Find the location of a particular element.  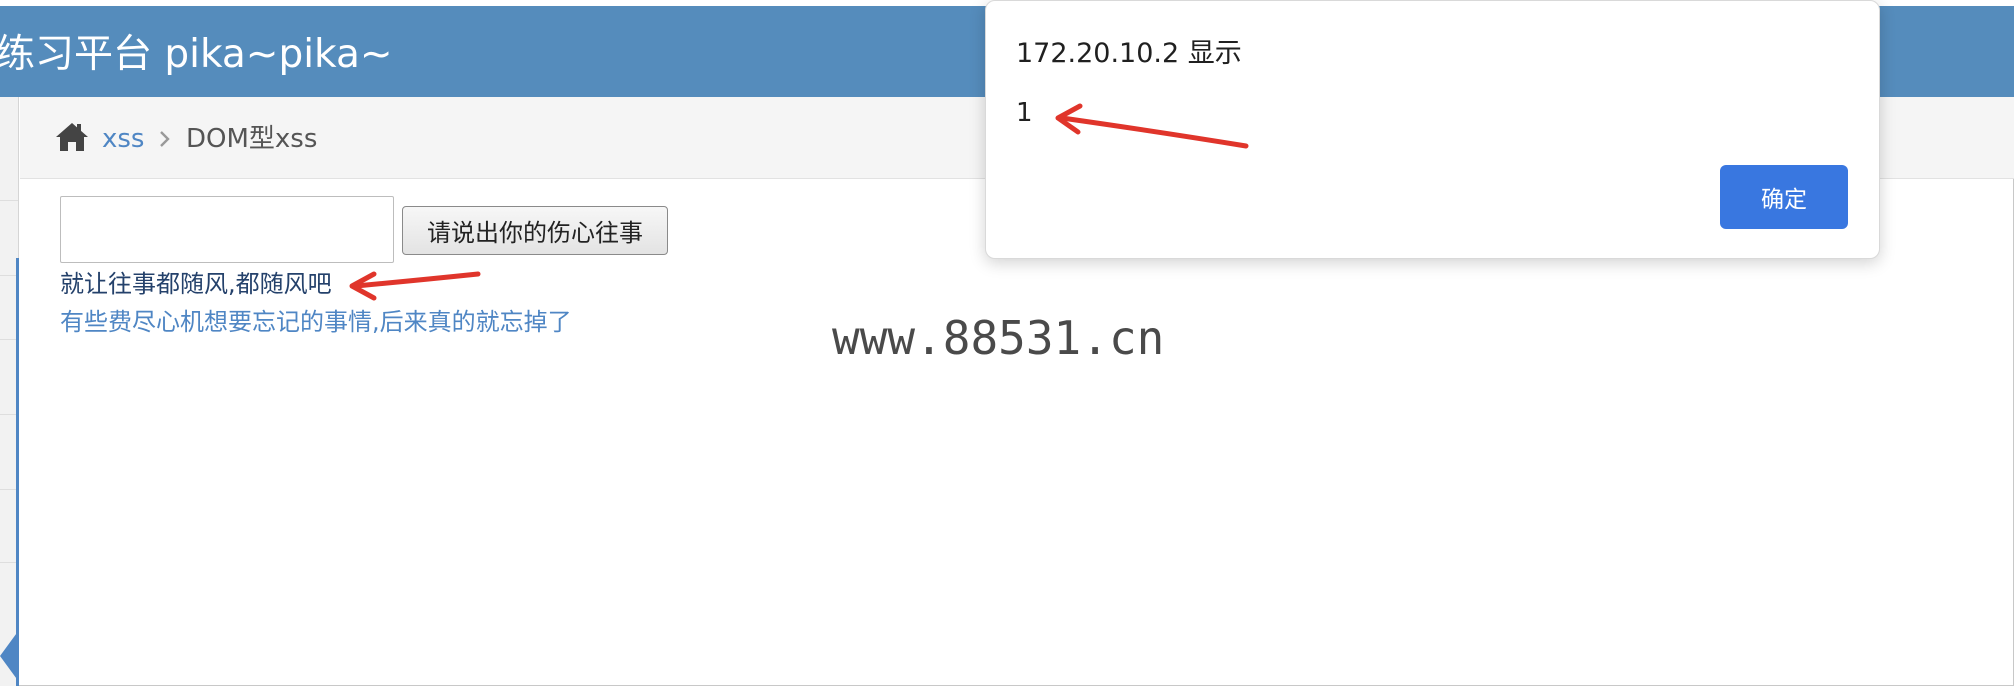

breadcrumb-current: DOM型xss is located at coordinates (252, 139).